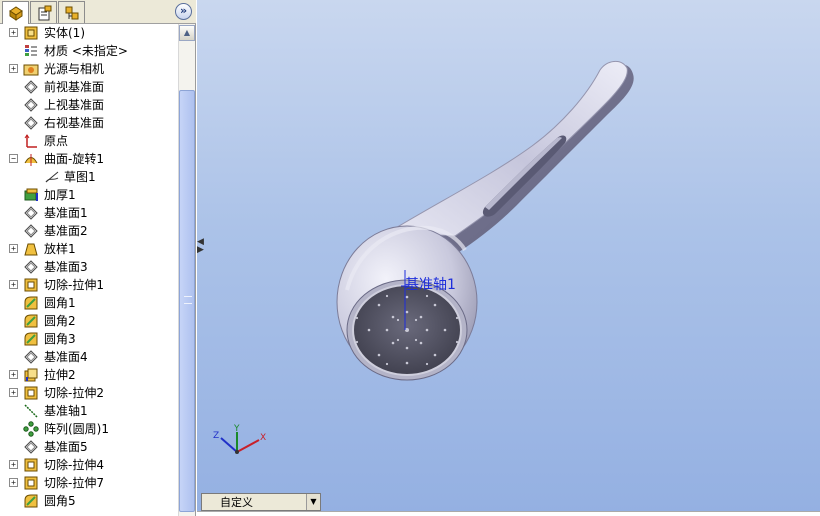 The width and height of the screenshot is (820, 516). I want to click on tree-item-label: 拉伸2, so click(60, 375).